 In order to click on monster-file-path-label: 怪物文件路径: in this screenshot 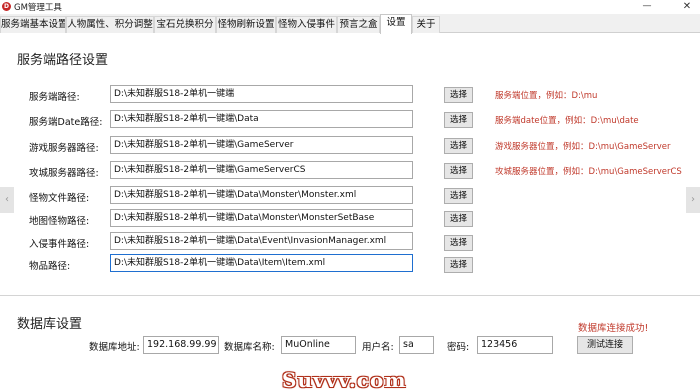, I will do `click(59, 198)`.